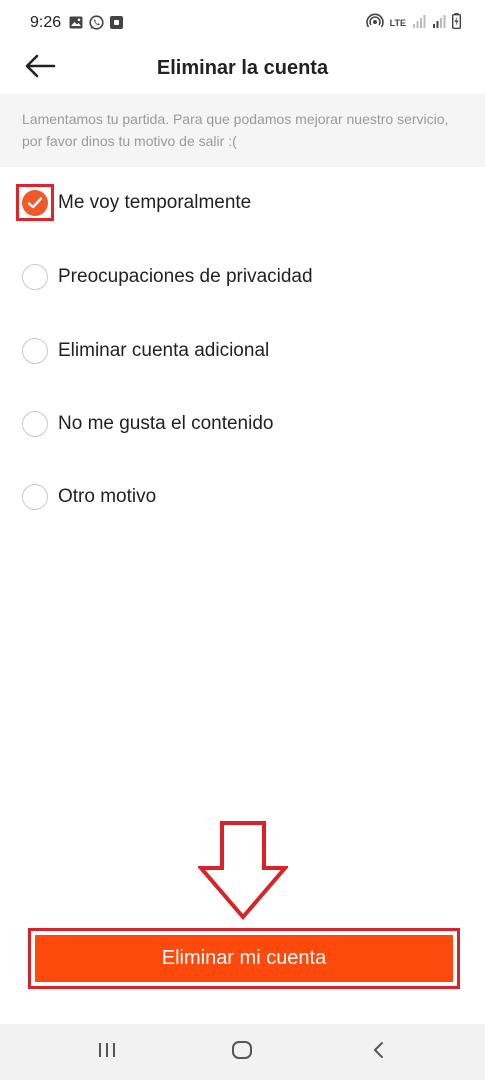 Image resolution: width=485 pixels, height=1080 pixels. I want to click on status-notification-icons, so click(96, 25).